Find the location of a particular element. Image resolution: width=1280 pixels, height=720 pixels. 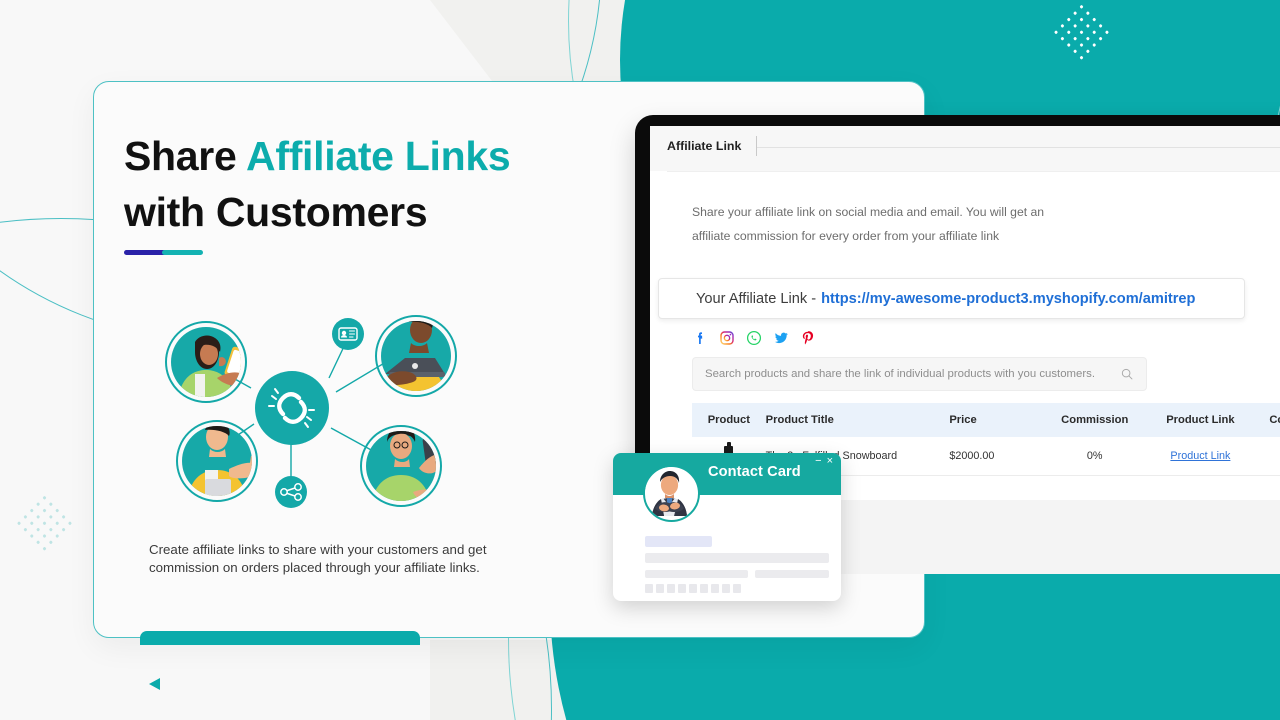

twitter-icon is located at coordinates (781, 338).